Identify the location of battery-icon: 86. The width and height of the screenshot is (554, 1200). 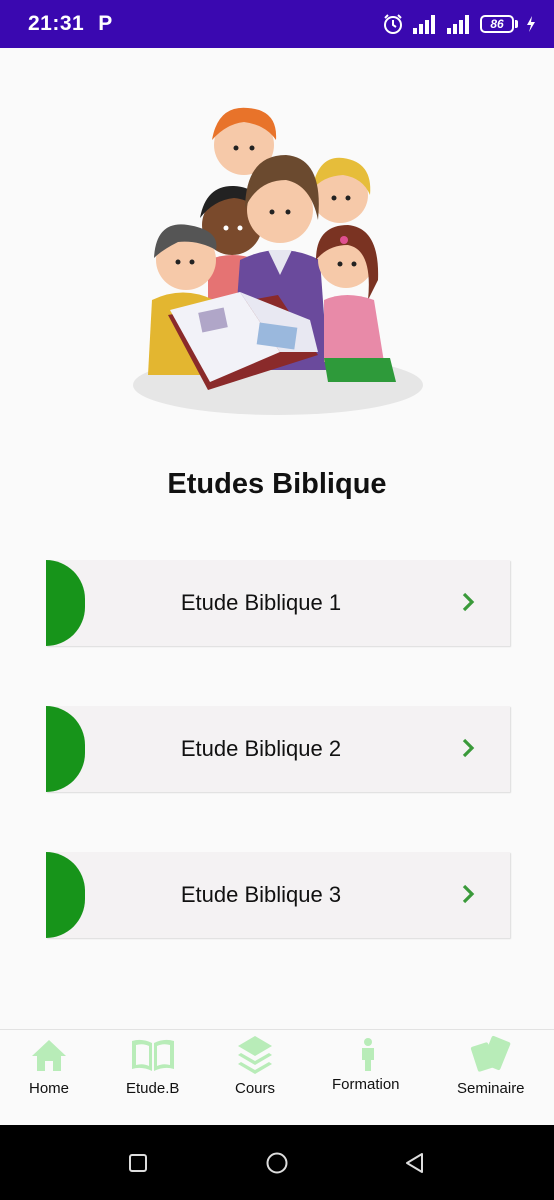
(499, 24).